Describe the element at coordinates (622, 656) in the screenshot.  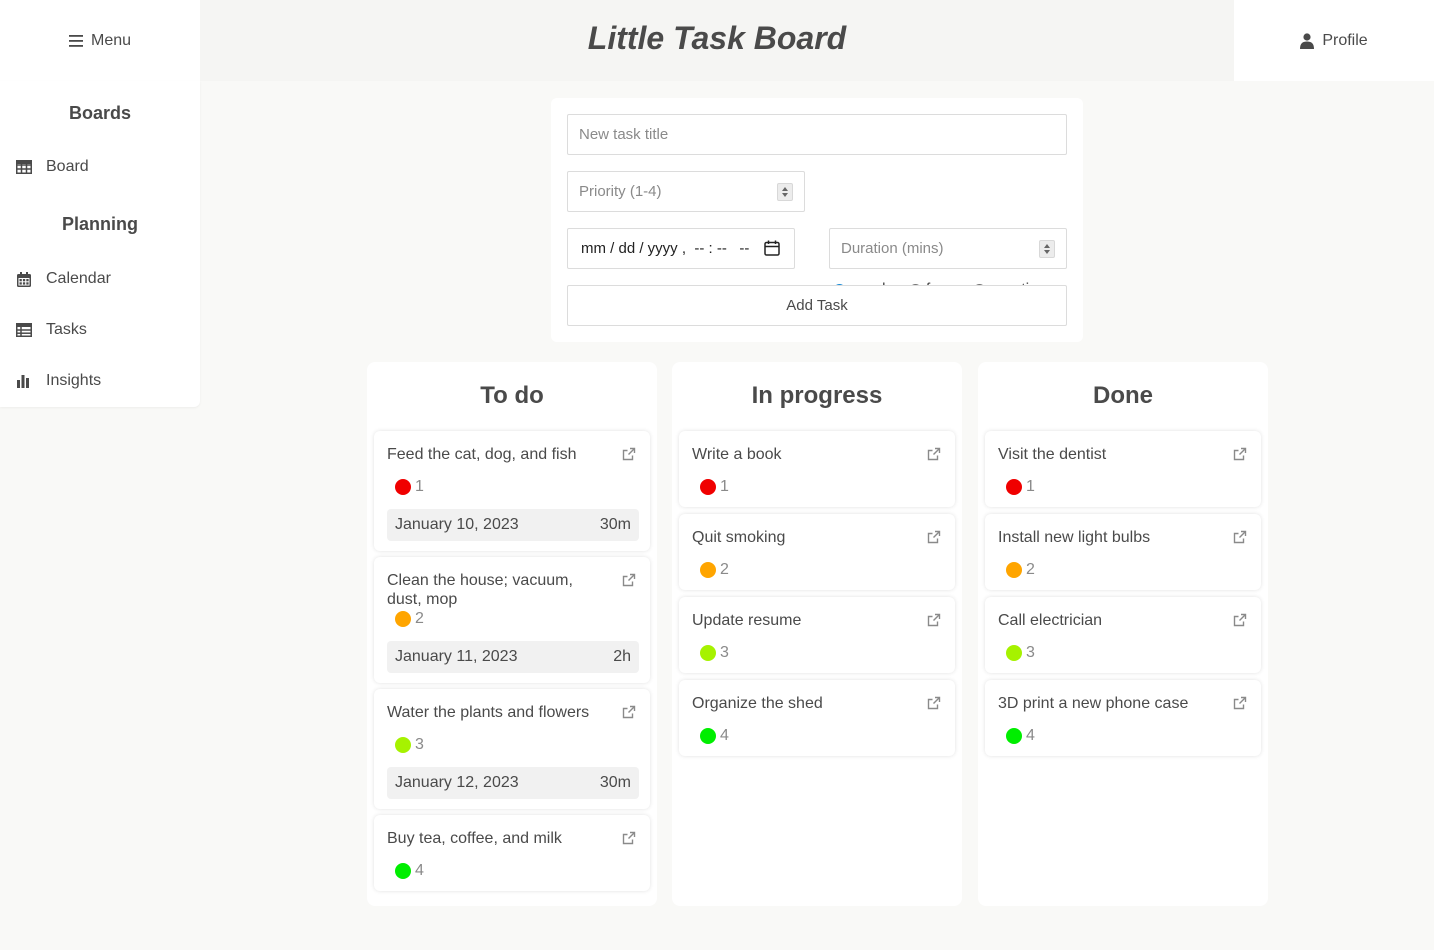
I see `task-duration: 2h` at that location.